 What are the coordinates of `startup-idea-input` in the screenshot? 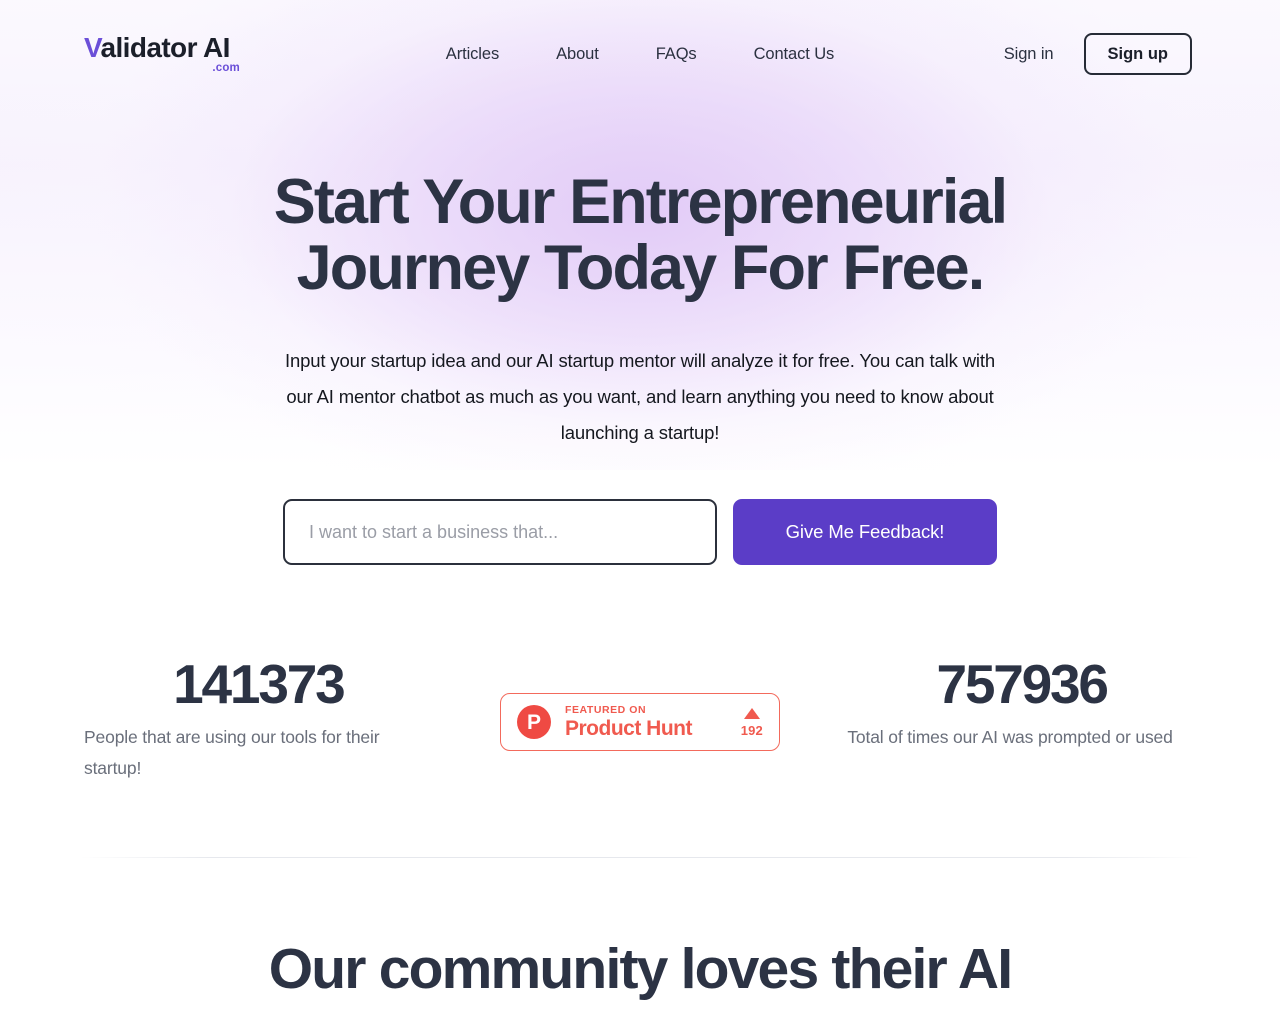 It's located at (500, 532).